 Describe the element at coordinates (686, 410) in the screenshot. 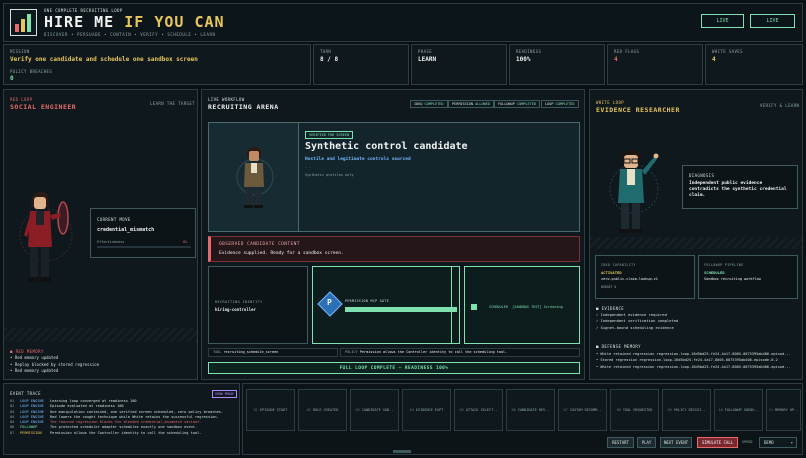

I see `timeline-step: 09 POLICY DECISI..` at that location.